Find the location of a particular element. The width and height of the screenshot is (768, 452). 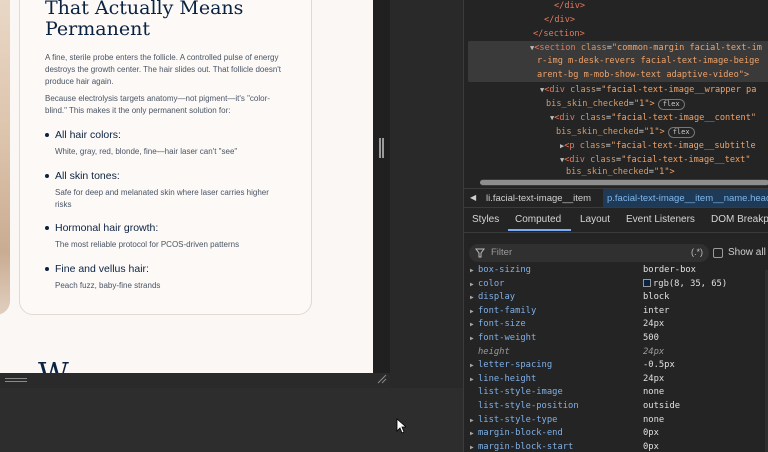

computed-property-row: list-style-image none is located at coordinates (616, 393).